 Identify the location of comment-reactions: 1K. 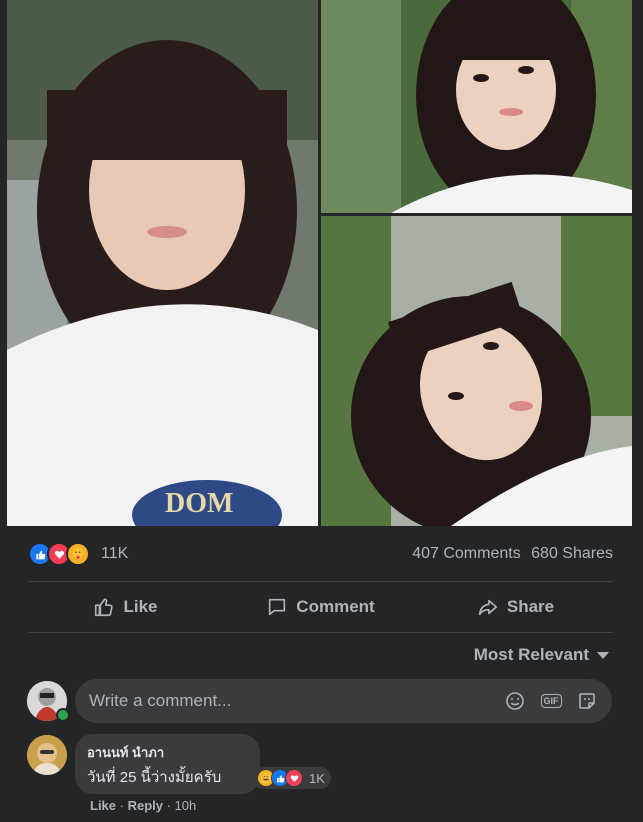
(292, 778).